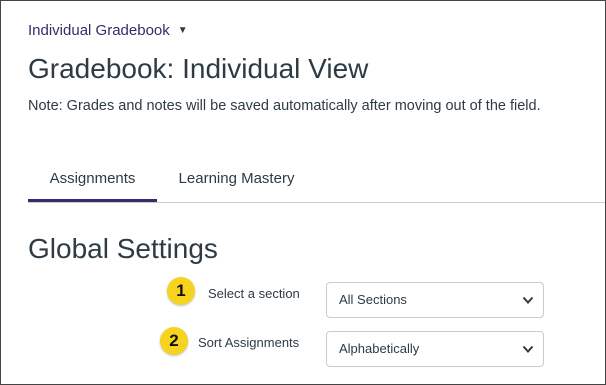 This screenshot has height=385, width=606. Describe the element at coordinates (316, 180) in the screenshot. I see `gradebook-tabs: Assignments Learning Mastery` at that location.